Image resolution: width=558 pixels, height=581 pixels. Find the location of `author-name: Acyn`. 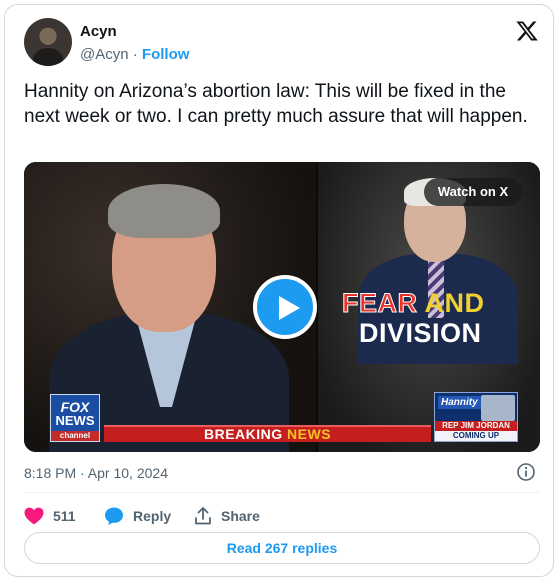

author-name: Acyn is located at coordinates (98, 31).